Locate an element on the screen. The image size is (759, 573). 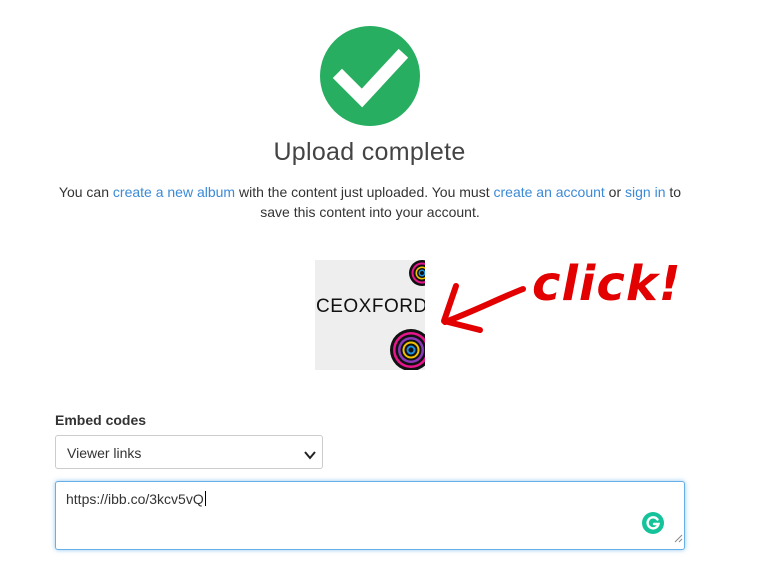
embed-link-text: https://ibb.co/3kcv5vQ is located at coordinates (135, 499).